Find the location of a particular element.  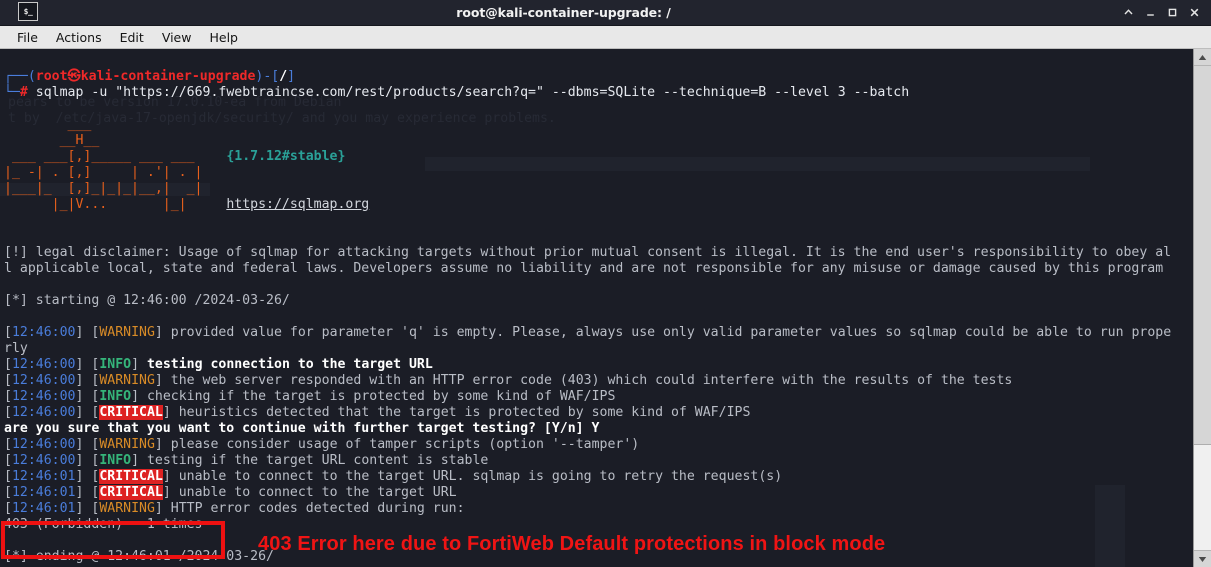

window-controls is located at coordinates (1164, 13).